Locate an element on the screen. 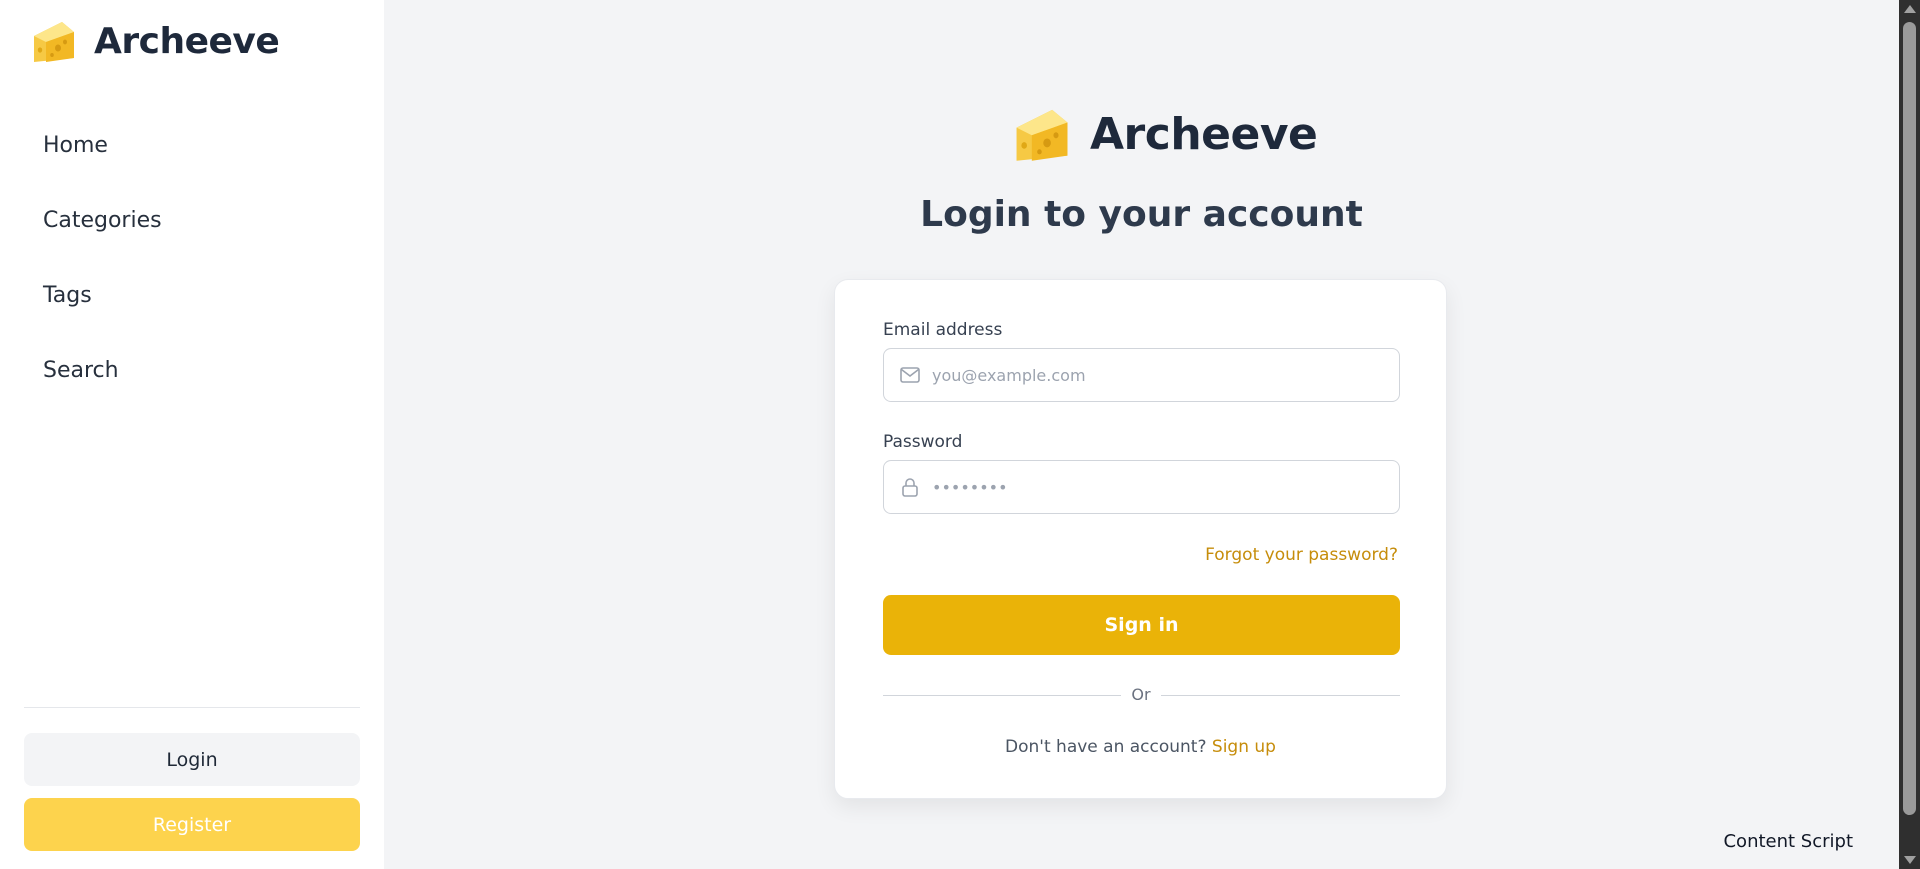 This screenshot has width=1920, height=869. content-script-label: Content Script is located at coordinates (1788, 841).